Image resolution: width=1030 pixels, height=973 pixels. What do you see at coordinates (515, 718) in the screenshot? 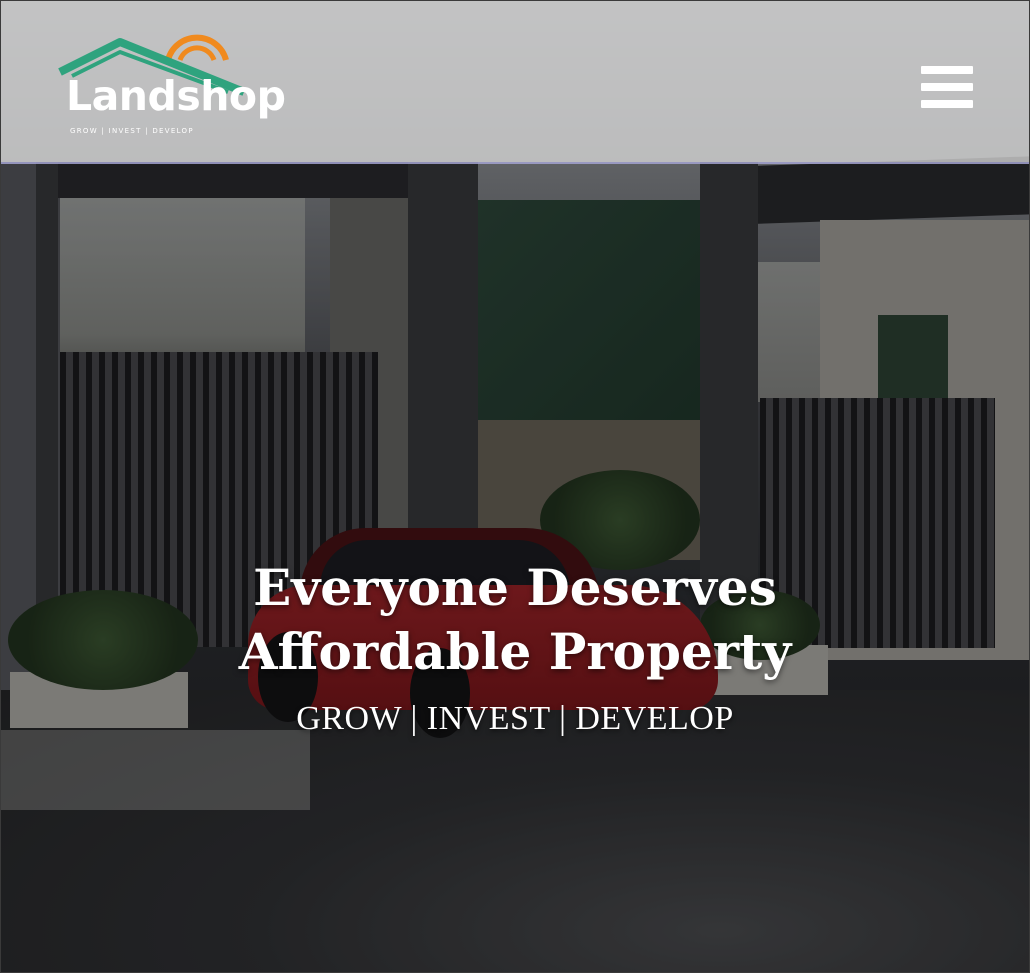
I see `hero-tagline: GROW | INVEST | DEVELOP` at bounding box center [515, 718].